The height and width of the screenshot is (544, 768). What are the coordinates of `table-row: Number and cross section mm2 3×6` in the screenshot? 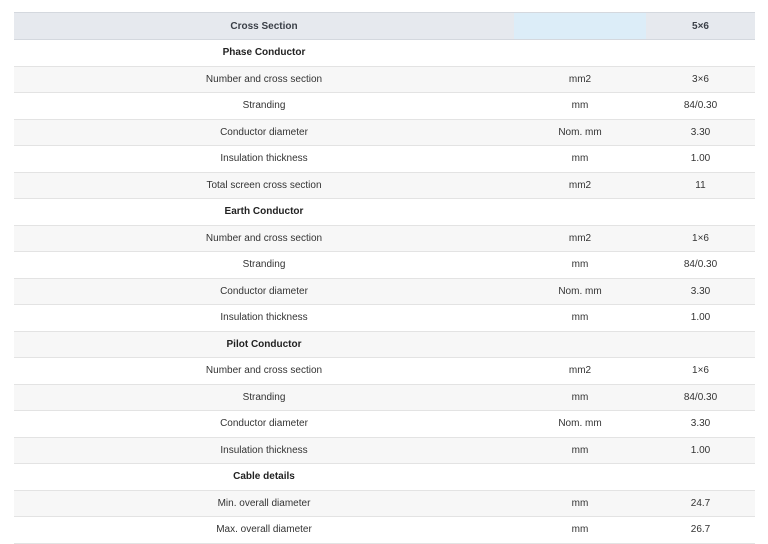 It's located at (384, 79).